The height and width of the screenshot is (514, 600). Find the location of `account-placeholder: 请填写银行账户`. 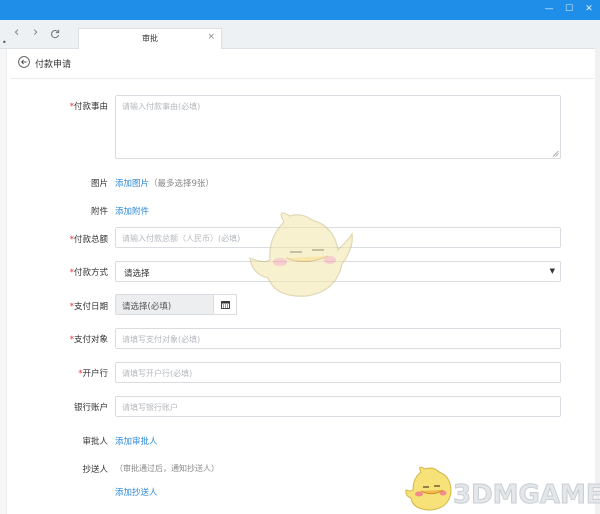

account-placeholder: 请填写银行账户 is located at coordinates (150, 407).